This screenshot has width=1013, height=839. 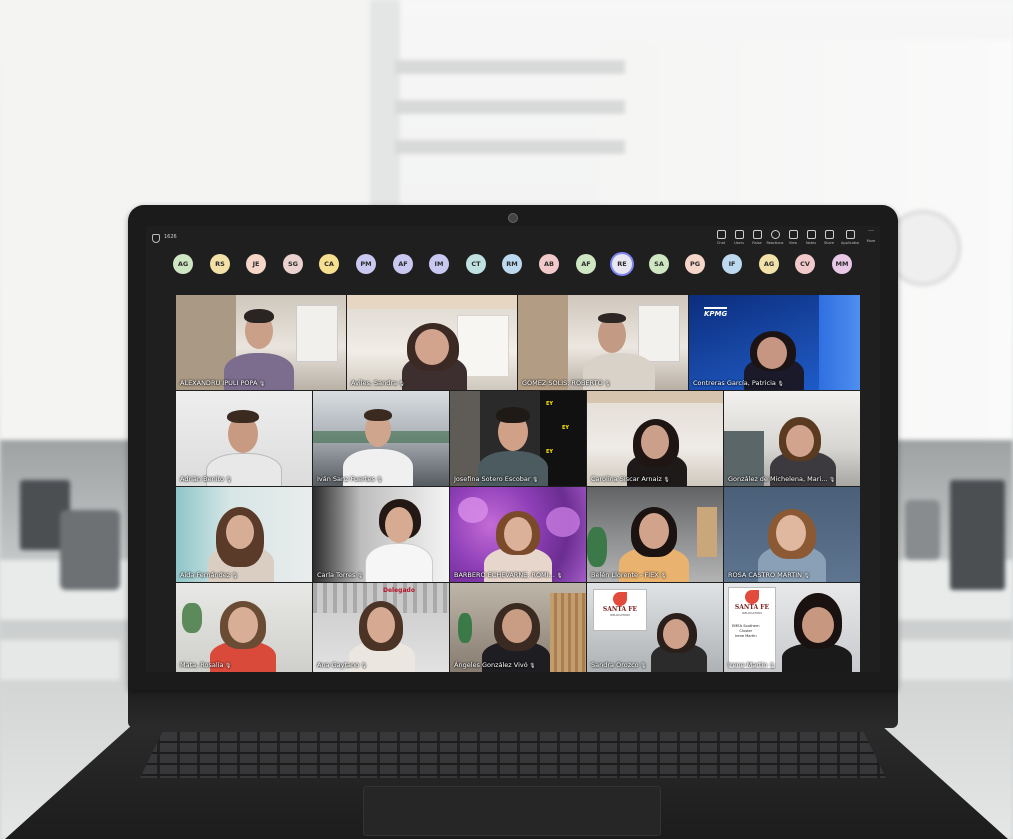 I want to click on participant-avatar: CV, so click(x=805, y=264).